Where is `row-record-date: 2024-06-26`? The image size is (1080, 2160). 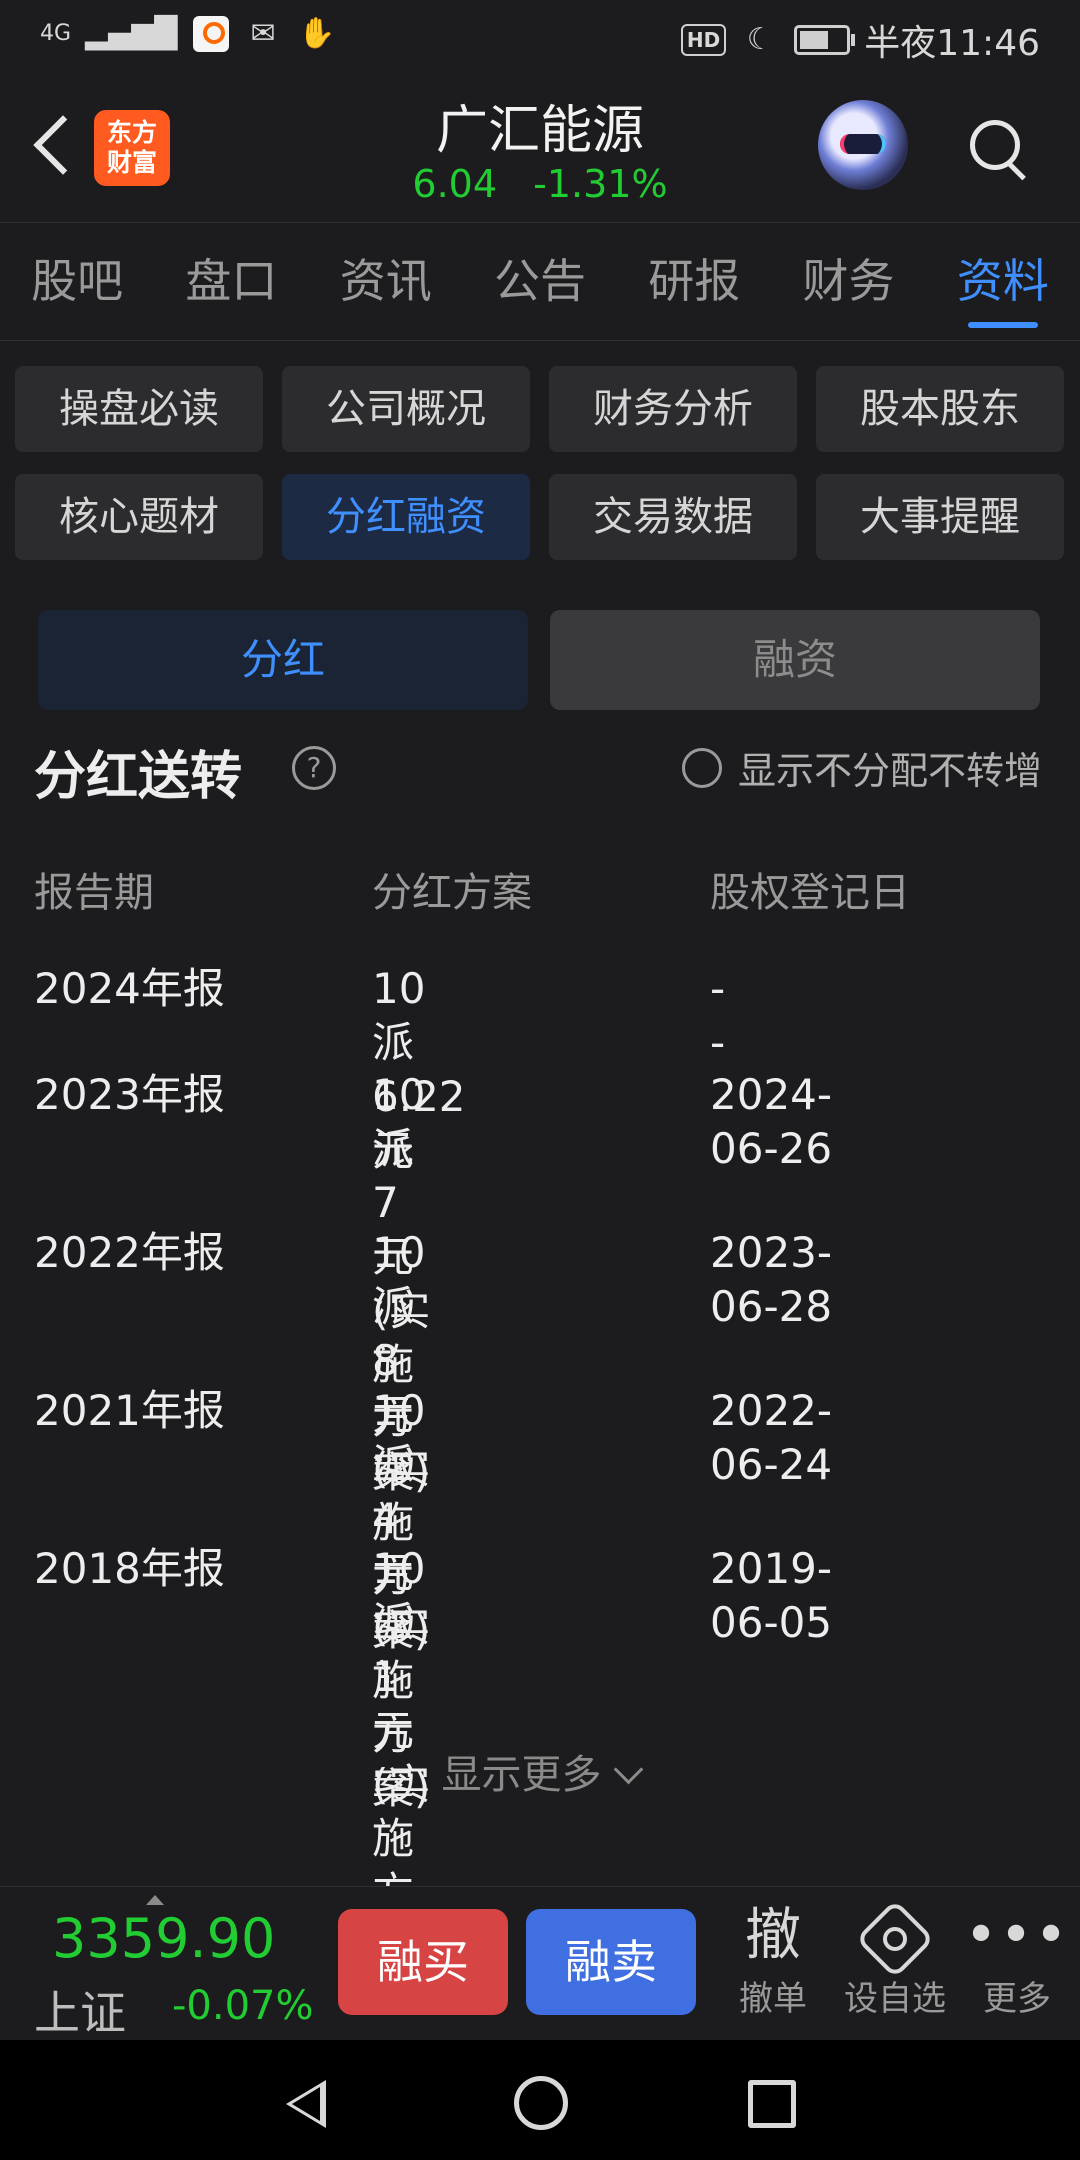 row-record-date: 2024-06-26 is located at coordinates (771, 1121).